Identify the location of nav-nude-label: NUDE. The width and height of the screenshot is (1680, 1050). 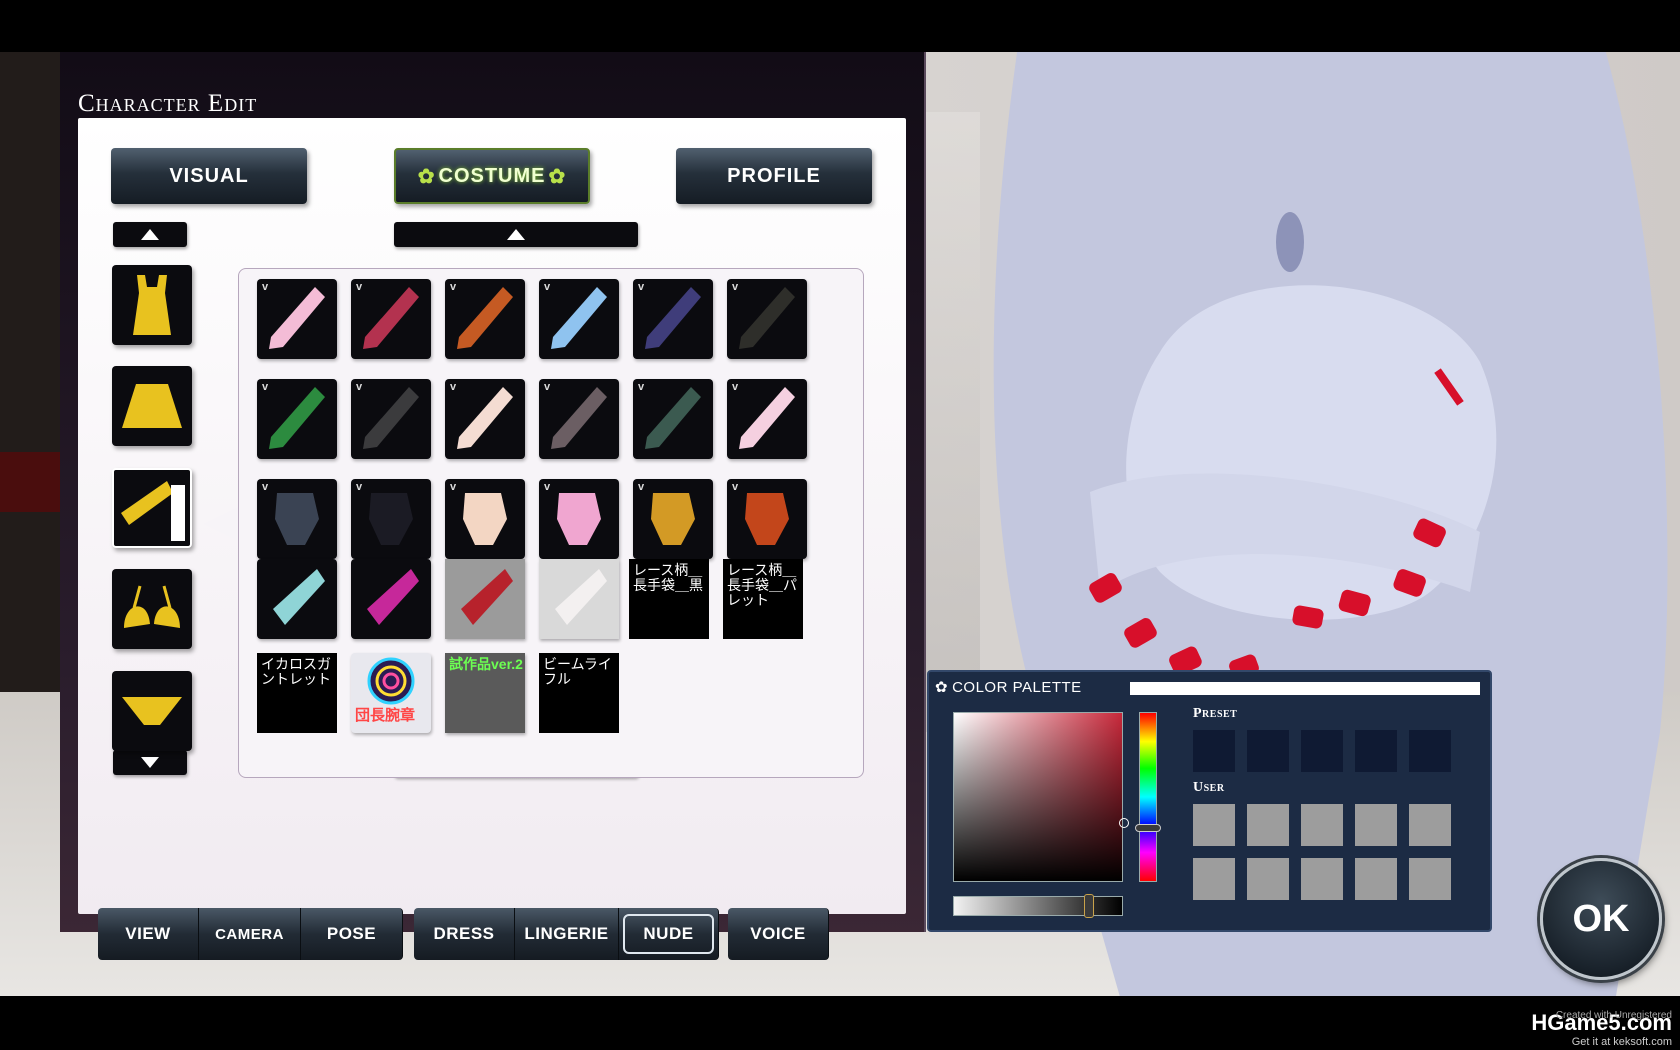
(668, 934).